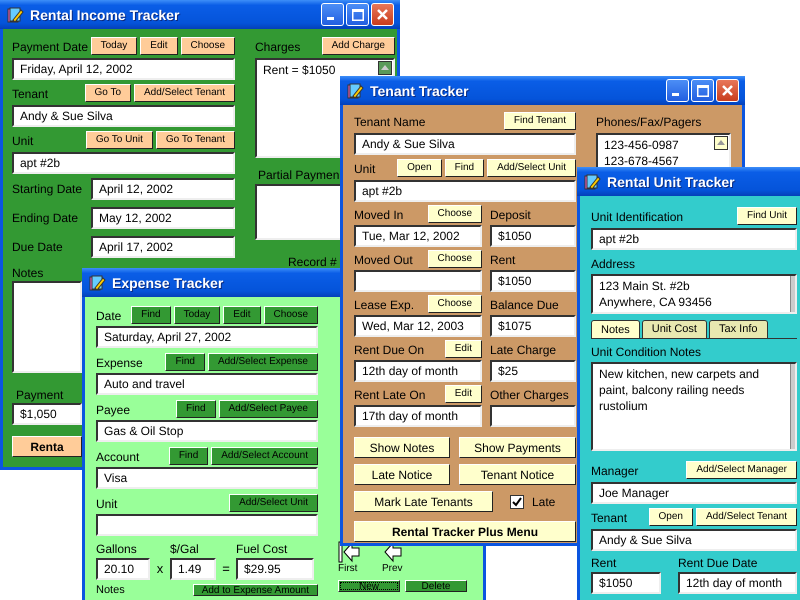 The height and width of the screenshot is (600, 800). Describe the element at coordinates (207, 478) in the screenshot. I see `text-field: Visa` at that location.